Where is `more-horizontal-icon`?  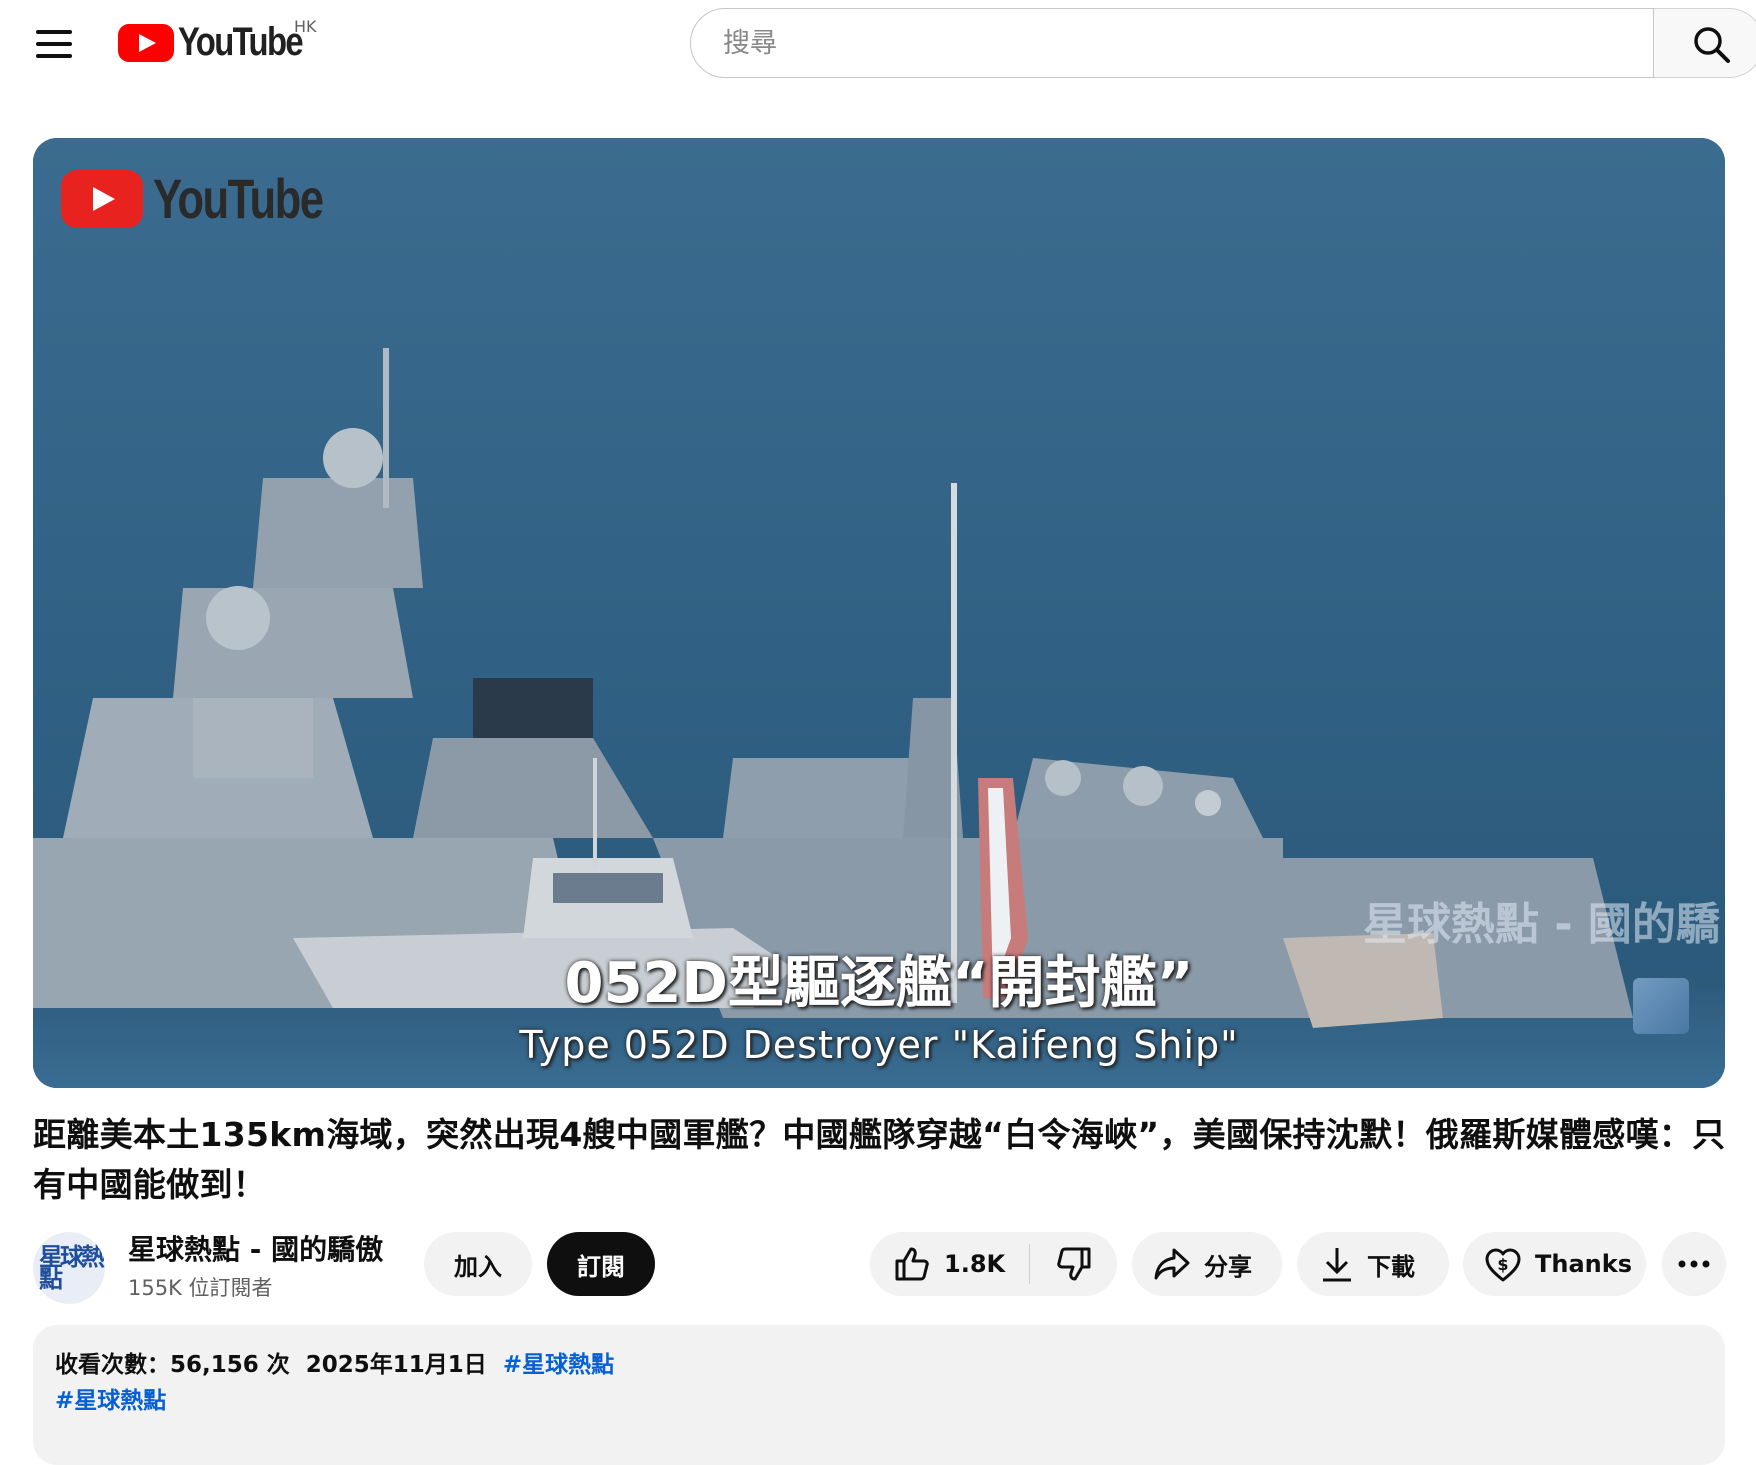 more-horizontal-icon is located at coordinates (1694, 1264).